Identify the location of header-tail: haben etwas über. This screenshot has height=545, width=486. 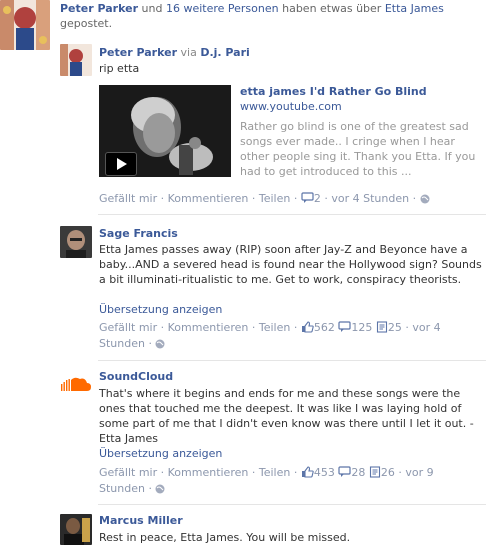
(332, 8).